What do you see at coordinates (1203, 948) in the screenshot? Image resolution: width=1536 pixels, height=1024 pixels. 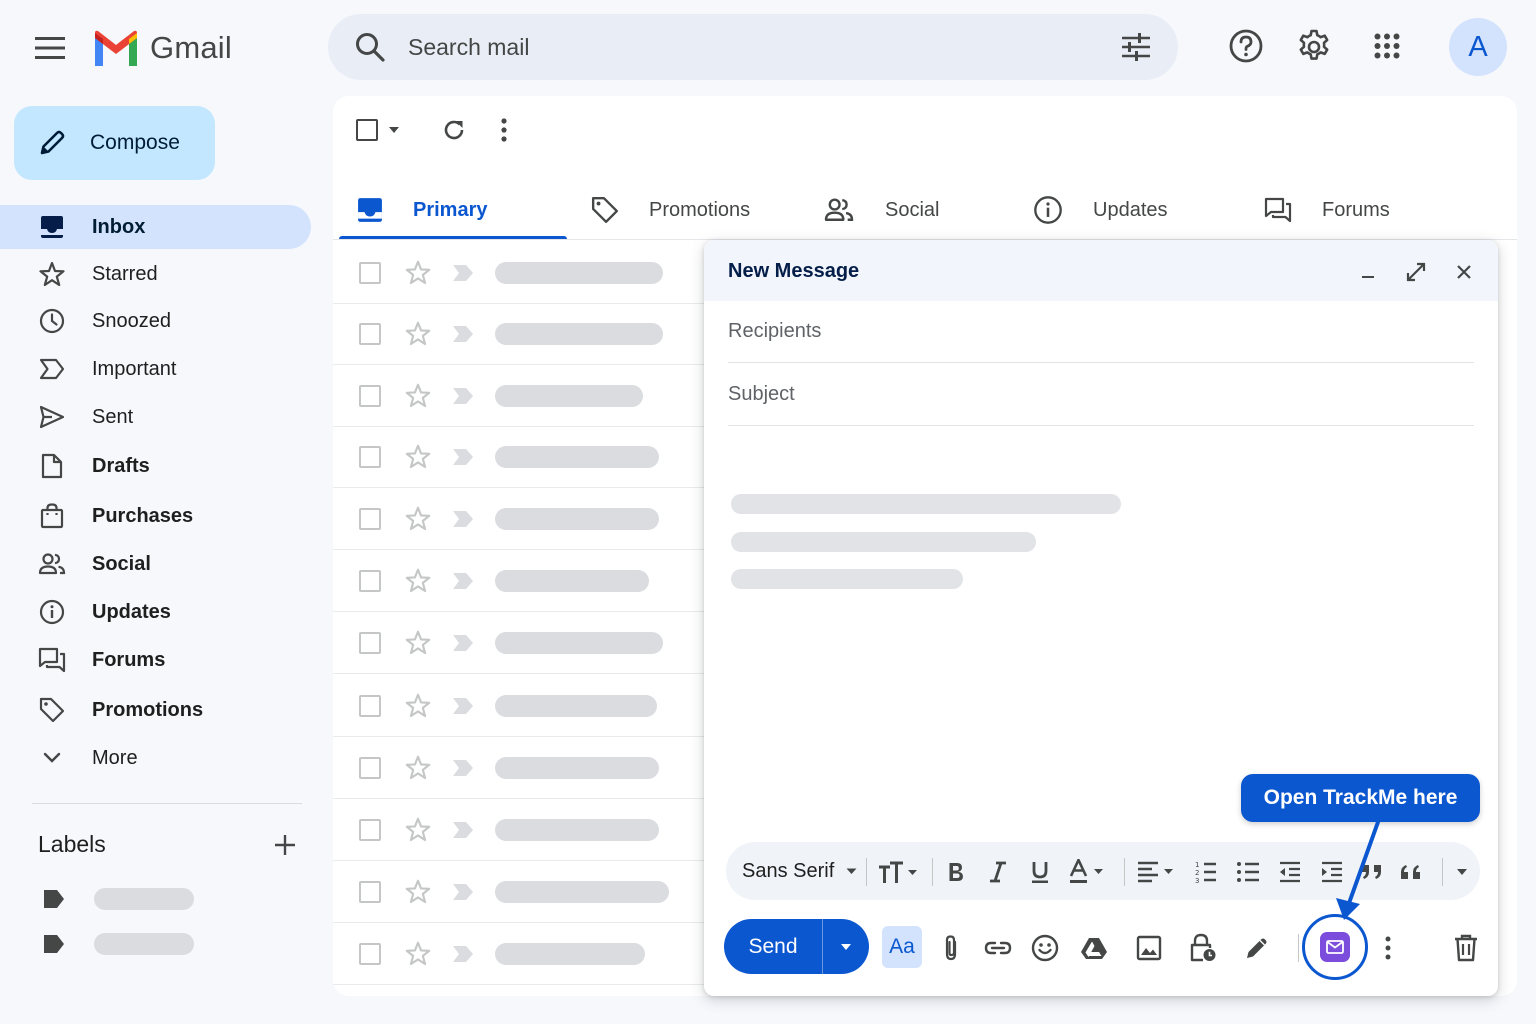 I see `confidential-mode-button` at bounding box center [1203, 948].